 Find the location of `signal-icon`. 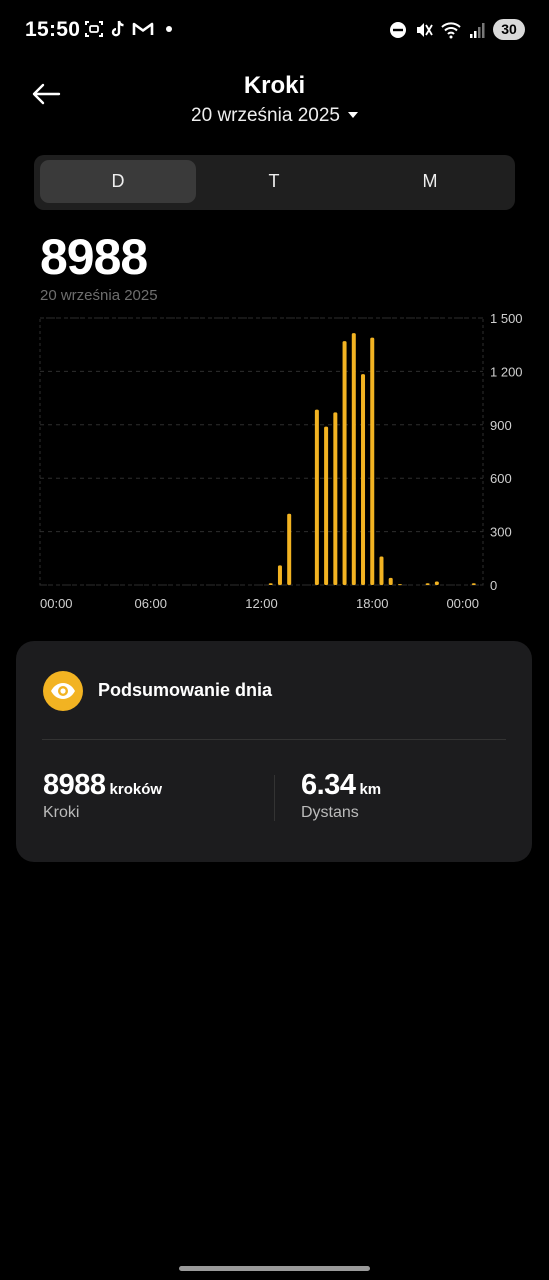

signal-icon is located at coordinates (477, 30).